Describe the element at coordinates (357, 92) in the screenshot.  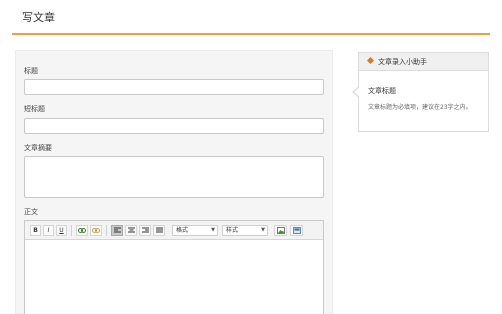
I see `helper-pointer-inner` at that location.